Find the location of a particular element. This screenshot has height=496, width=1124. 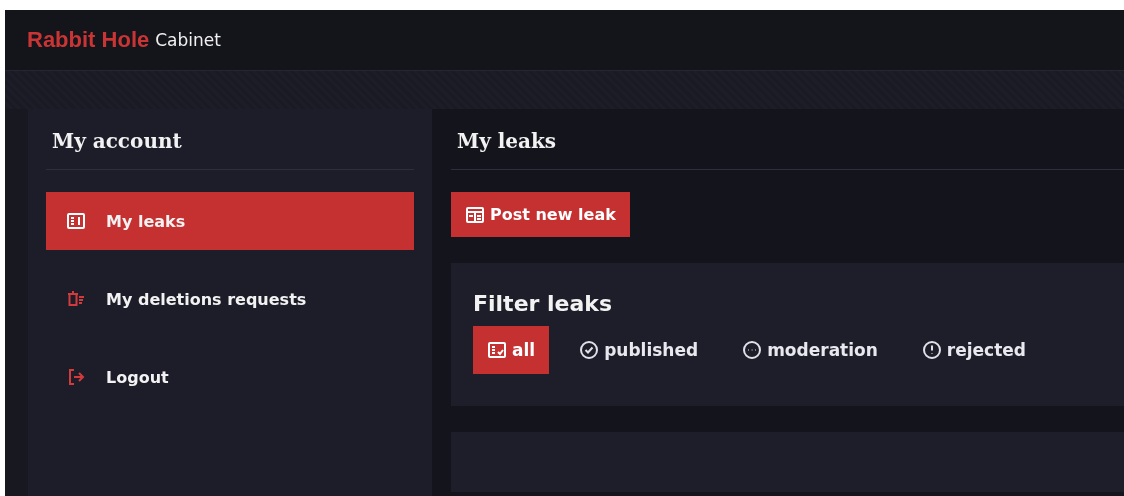

calendar-icon is located at coordinates (475, 214).